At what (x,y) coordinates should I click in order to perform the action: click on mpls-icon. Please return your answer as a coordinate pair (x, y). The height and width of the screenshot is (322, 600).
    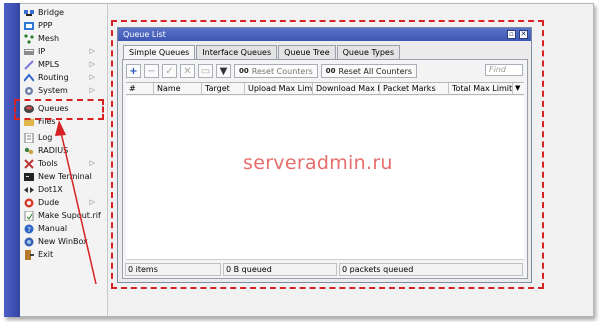
    Looking at the image, I should click on (29, 64).